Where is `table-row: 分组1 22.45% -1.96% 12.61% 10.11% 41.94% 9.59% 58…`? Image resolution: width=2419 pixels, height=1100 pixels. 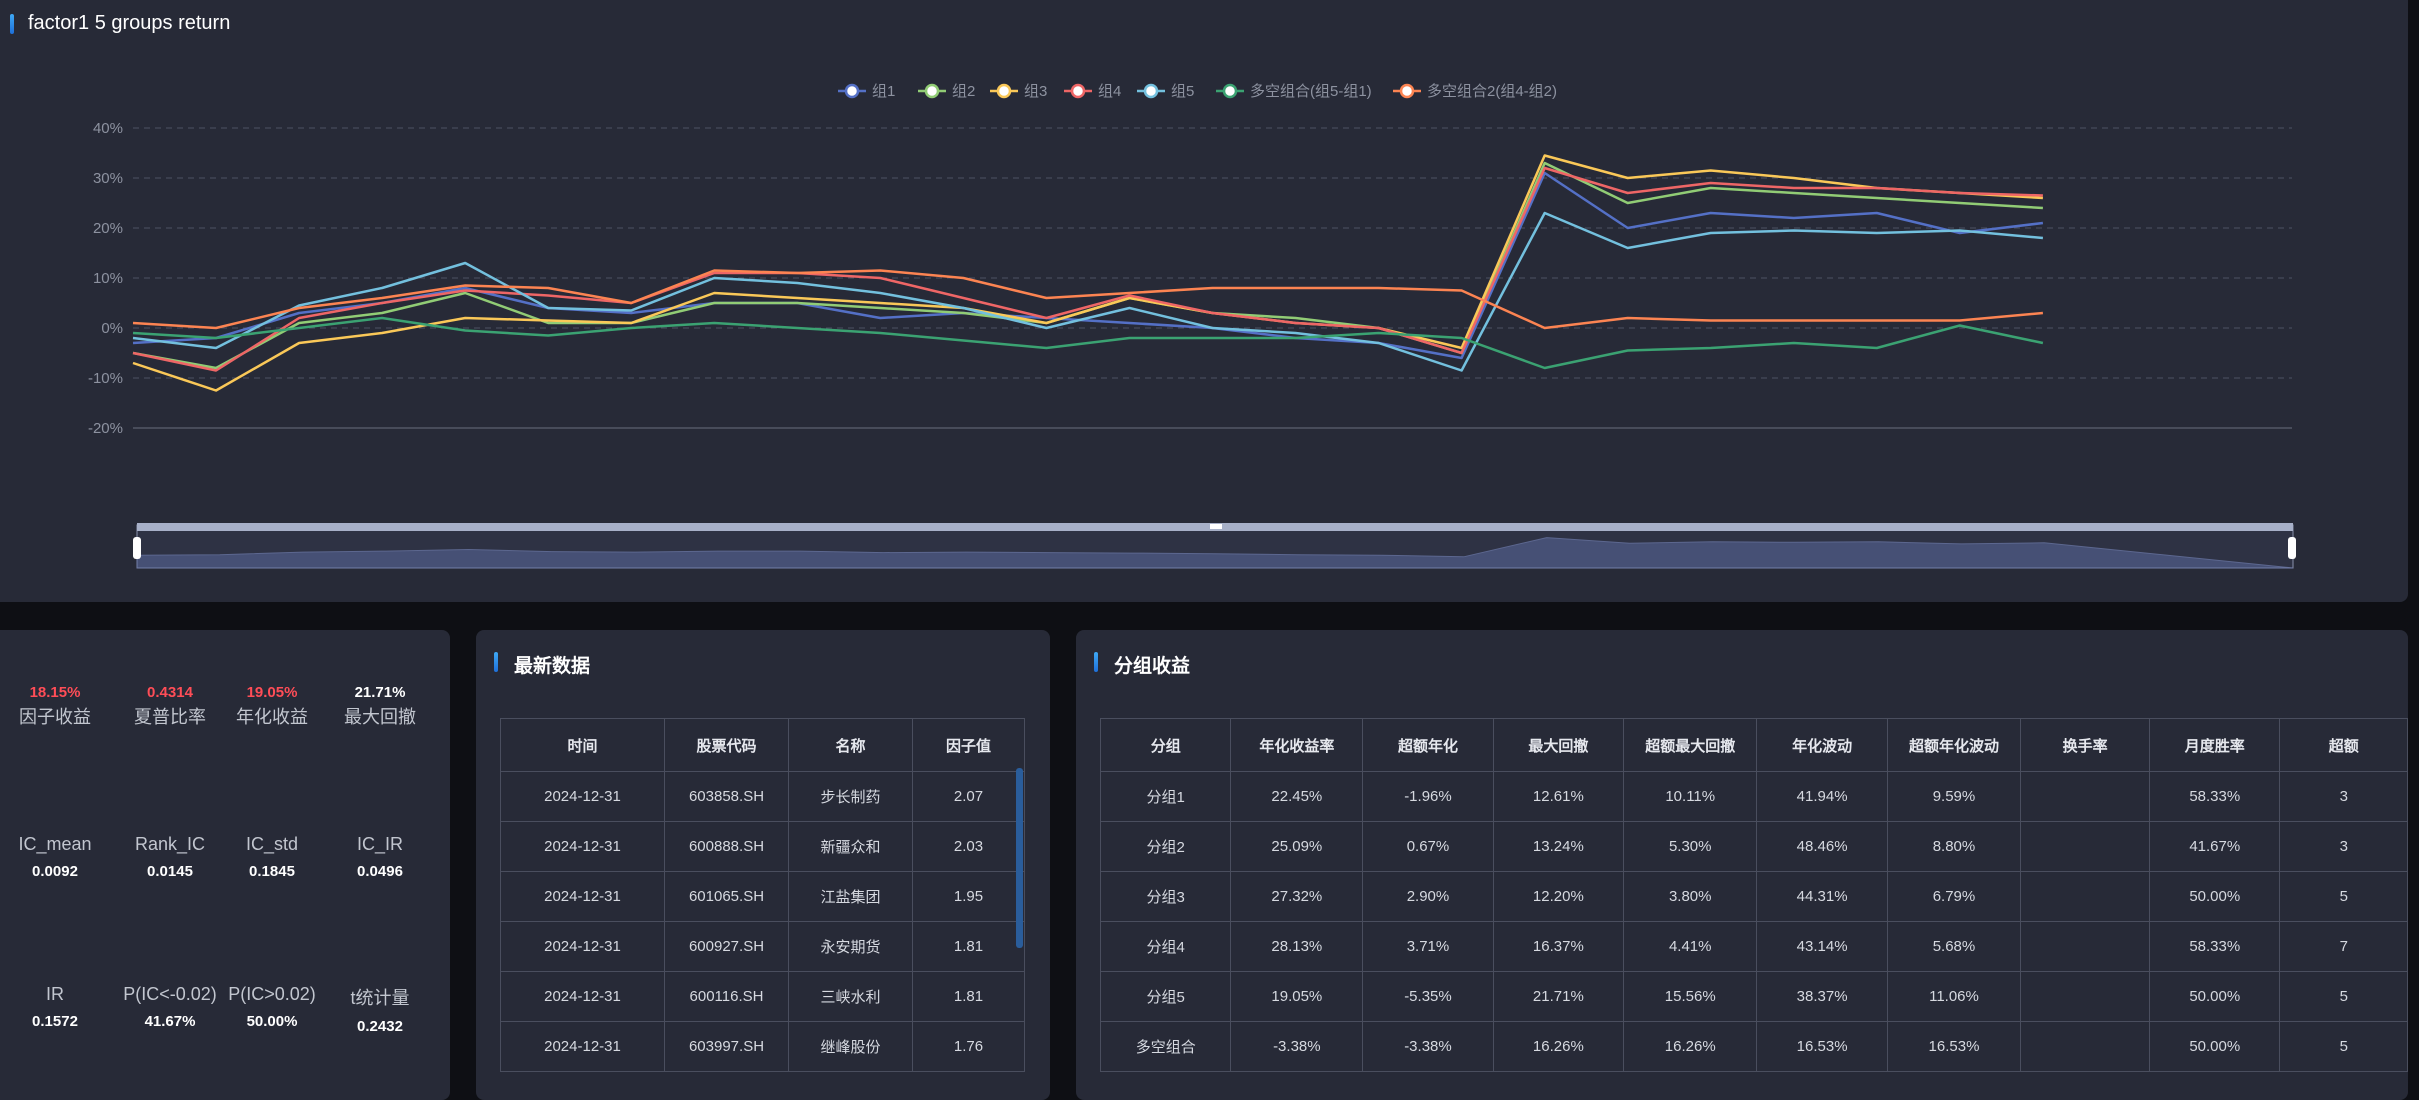
table-row: 分组1 22.45% -1.96% 12.61% 10.11% 41.94% 9.59% 58… is located at coordinates (1753, 796).